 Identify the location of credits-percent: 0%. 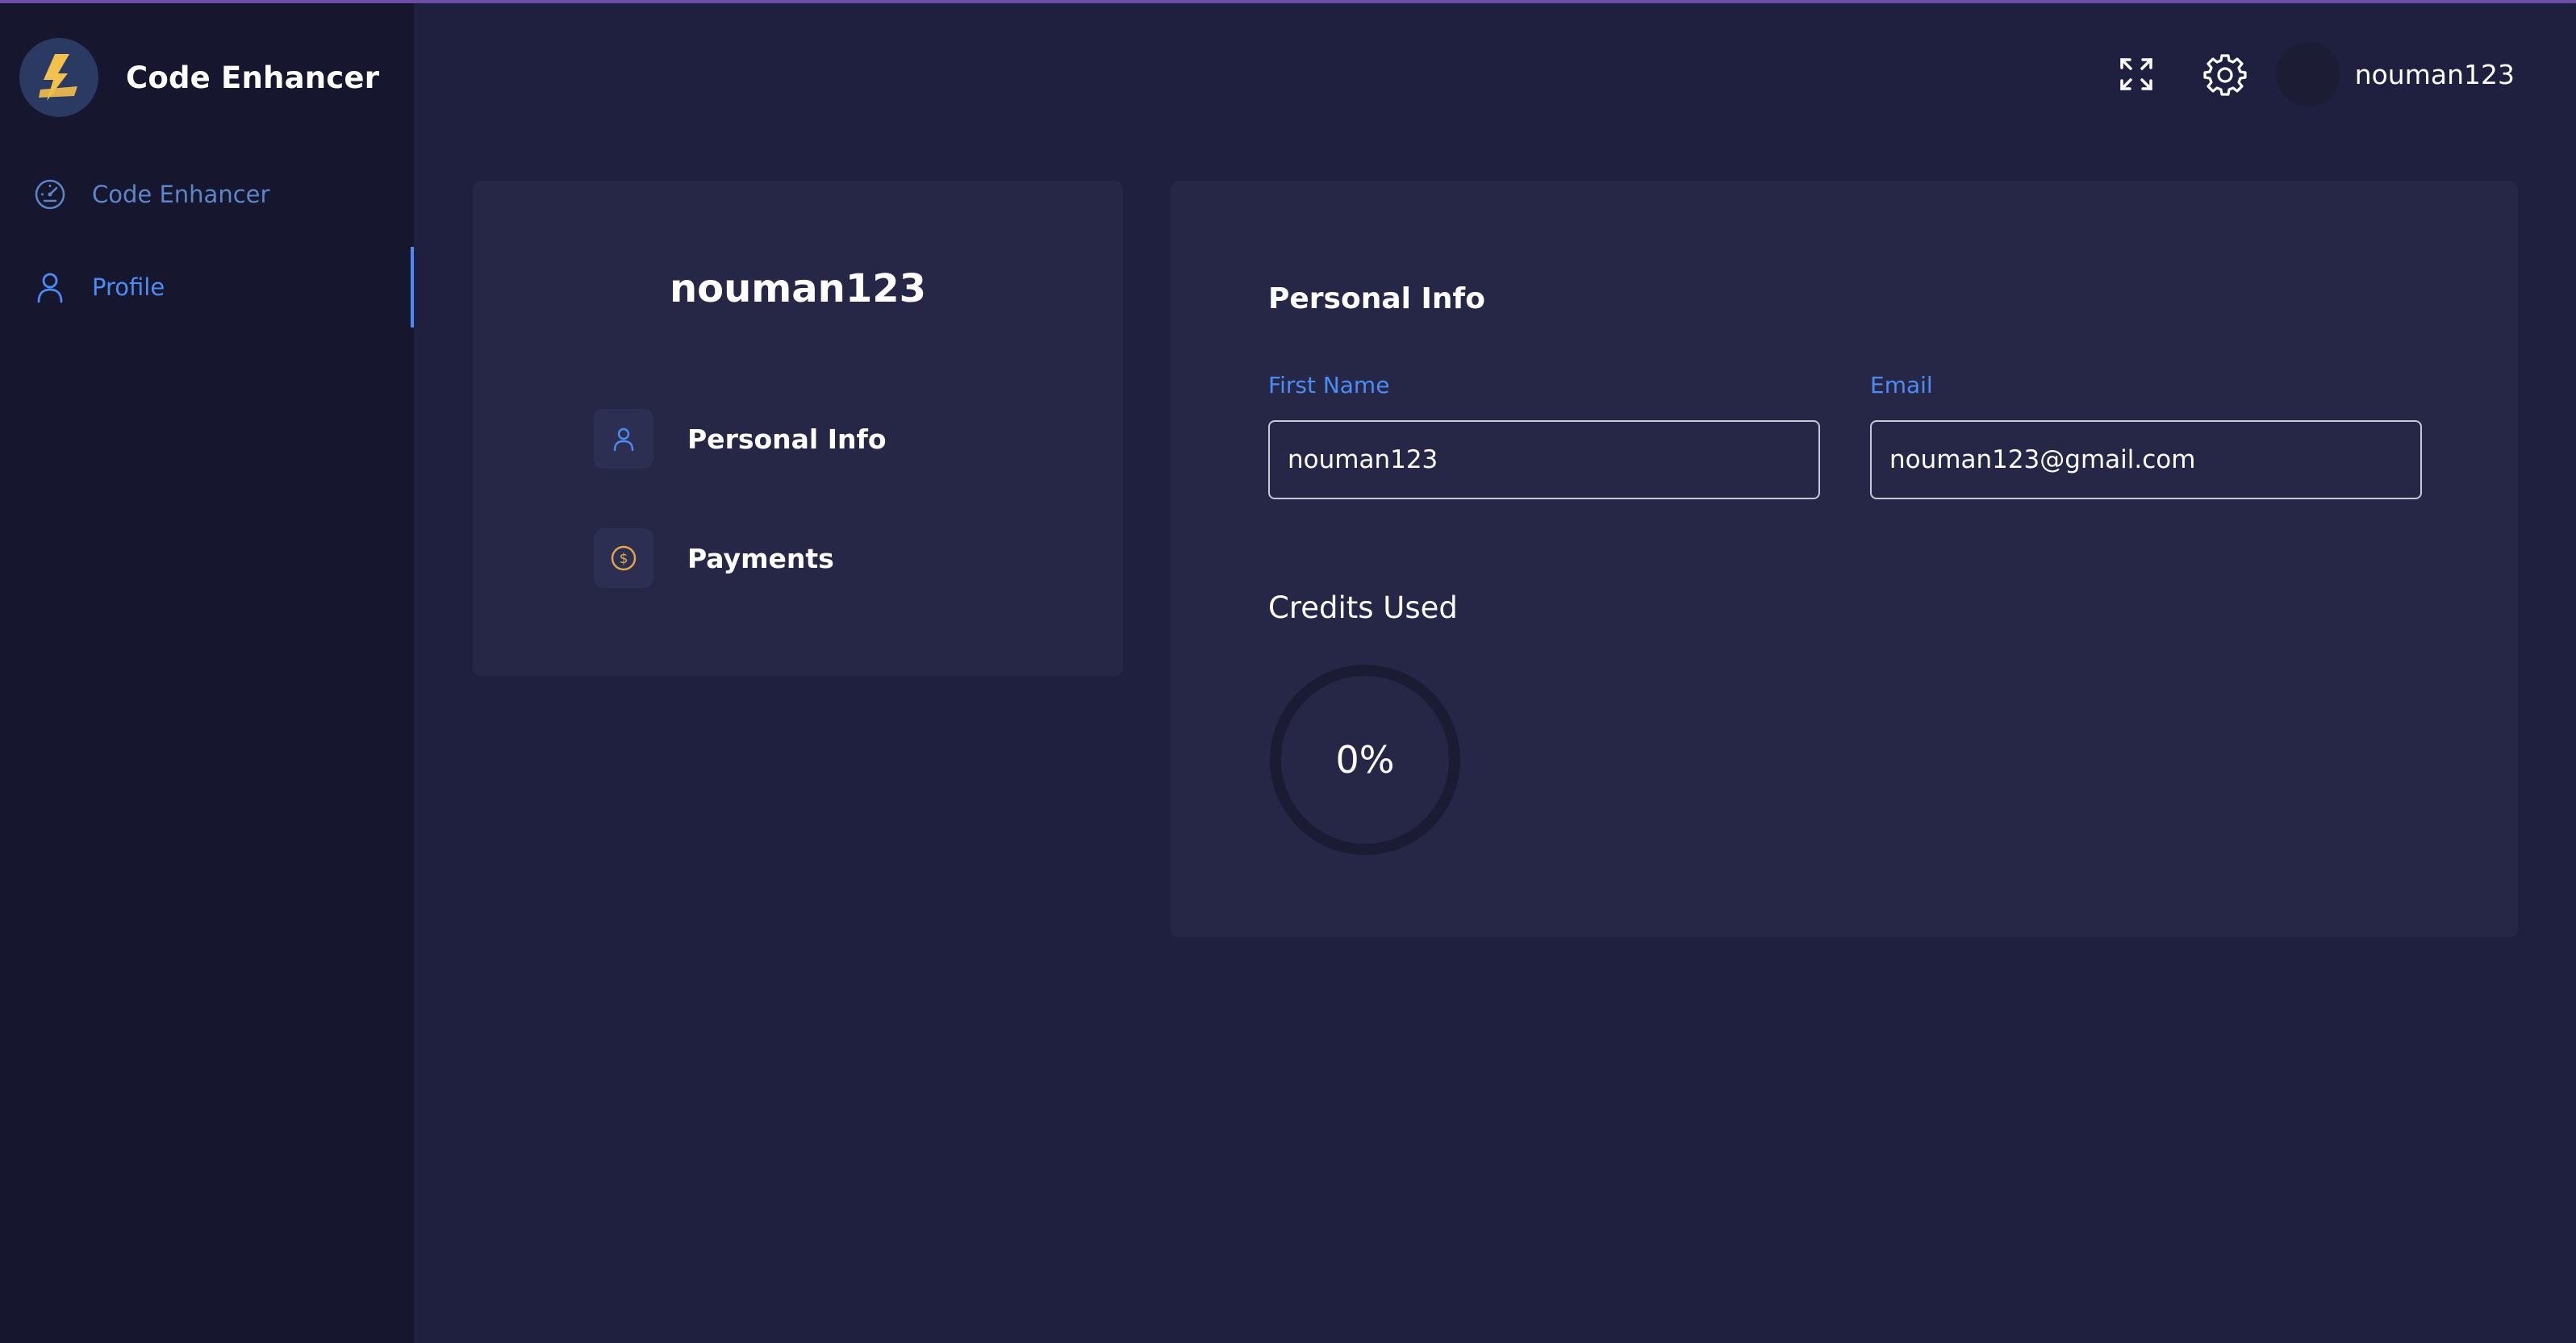
(1365, 760).